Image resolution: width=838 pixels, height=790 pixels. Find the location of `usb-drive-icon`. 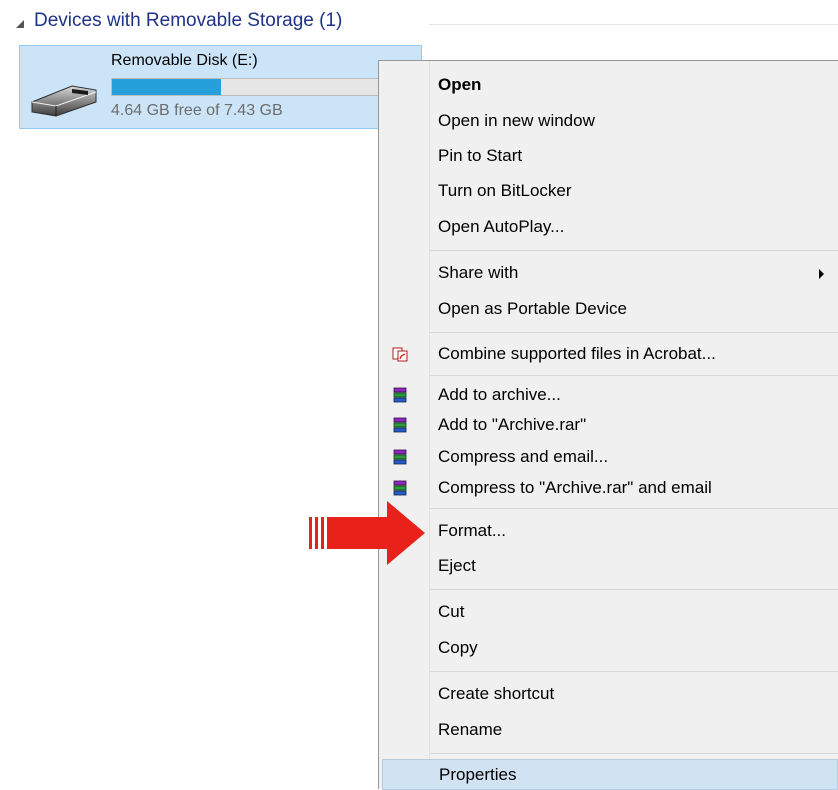

usb-drive-icon is located at coordinates (64, 101).